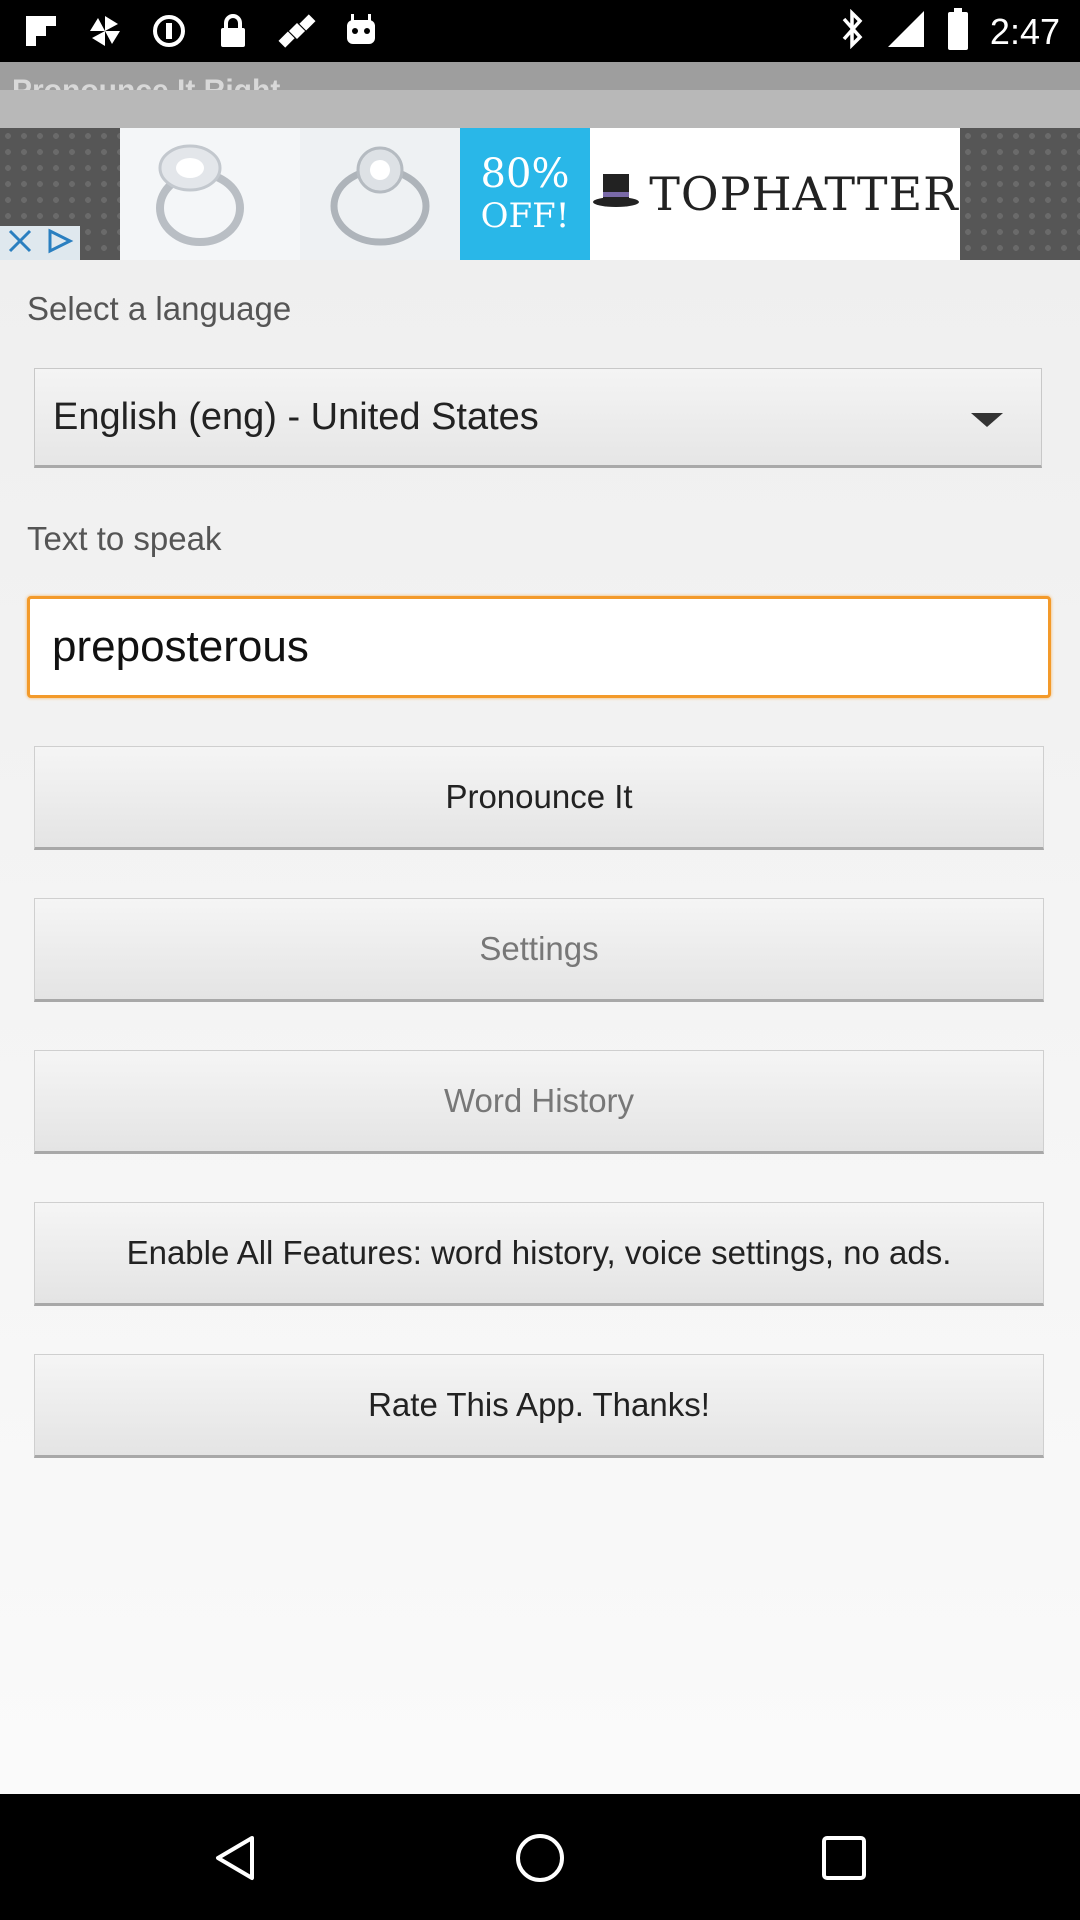 The width and height of the screenshot is (1080, 1920). What do you see at coordinates (906, 31) in the screenshot?
I see `signal-icon` at bounding box center [906, 31].